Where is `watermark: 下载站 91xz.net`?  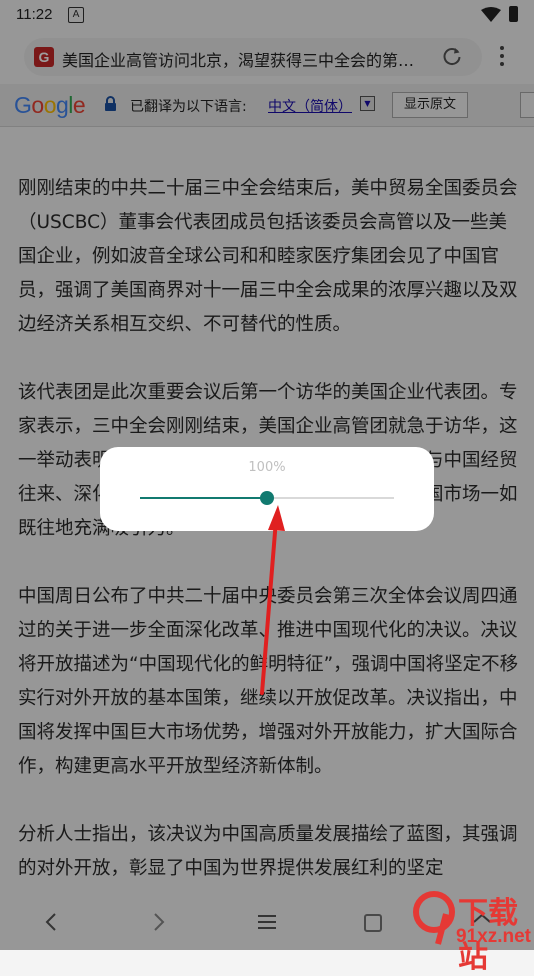 watermark: 下载站 91xz.net is located at coordinates (473, 929).